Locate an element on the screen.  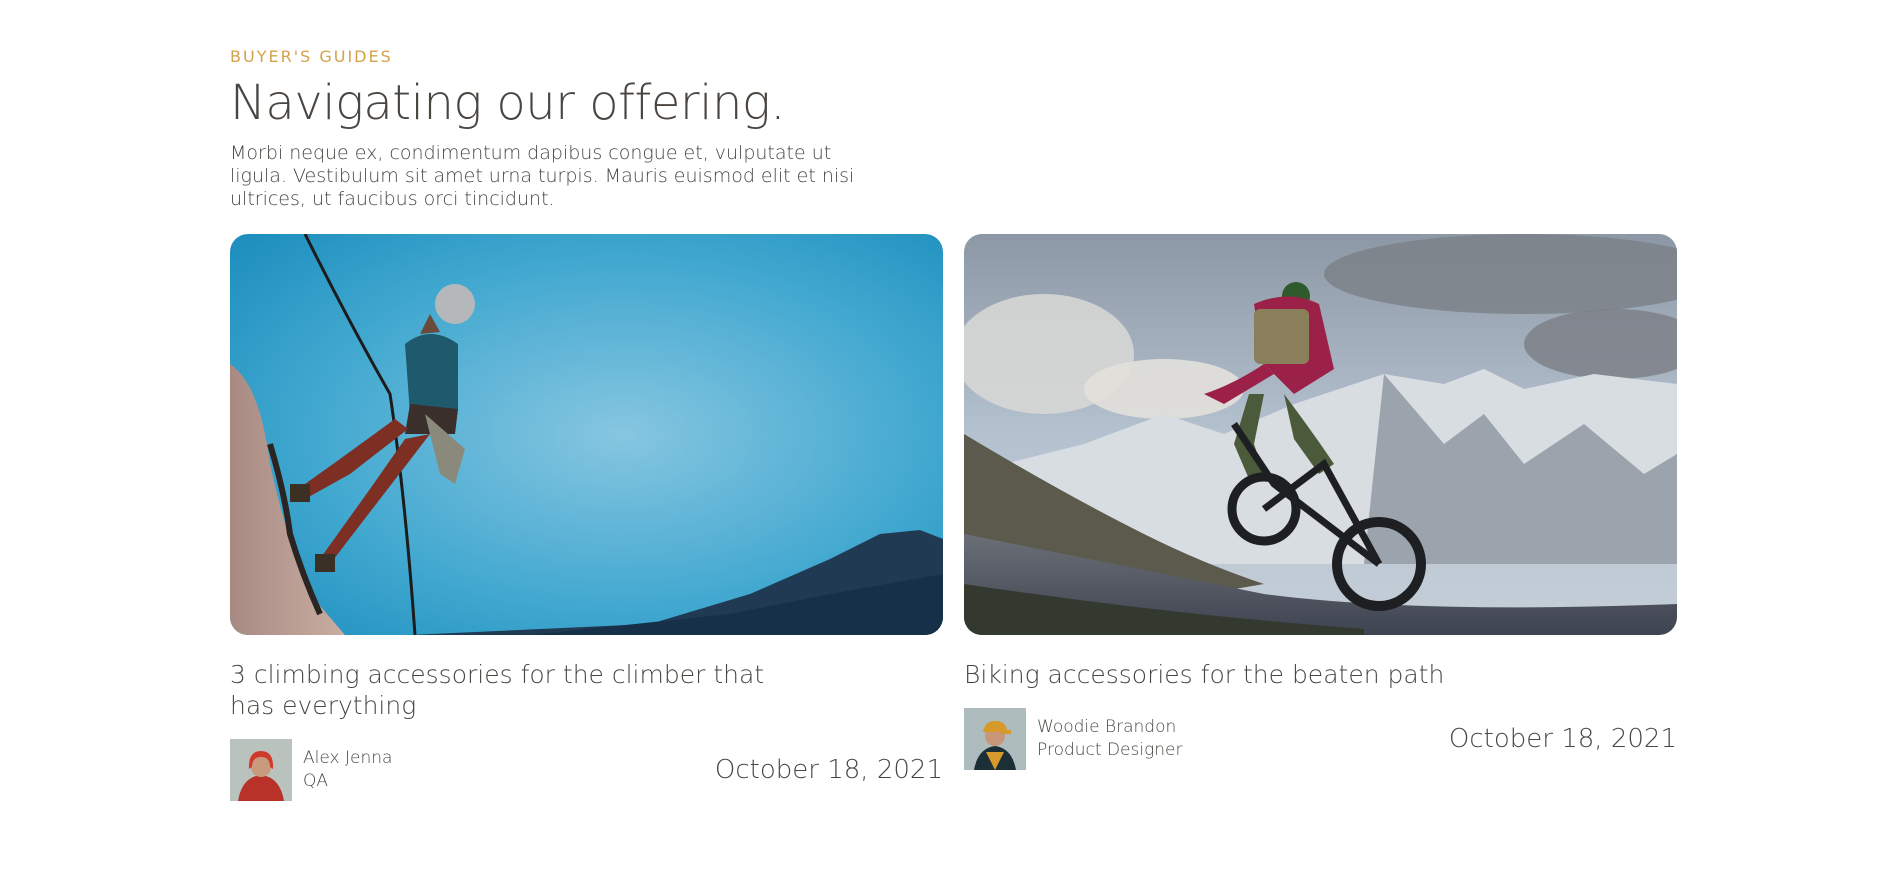
author-avatar-alex is located at coordinates (261, 770).